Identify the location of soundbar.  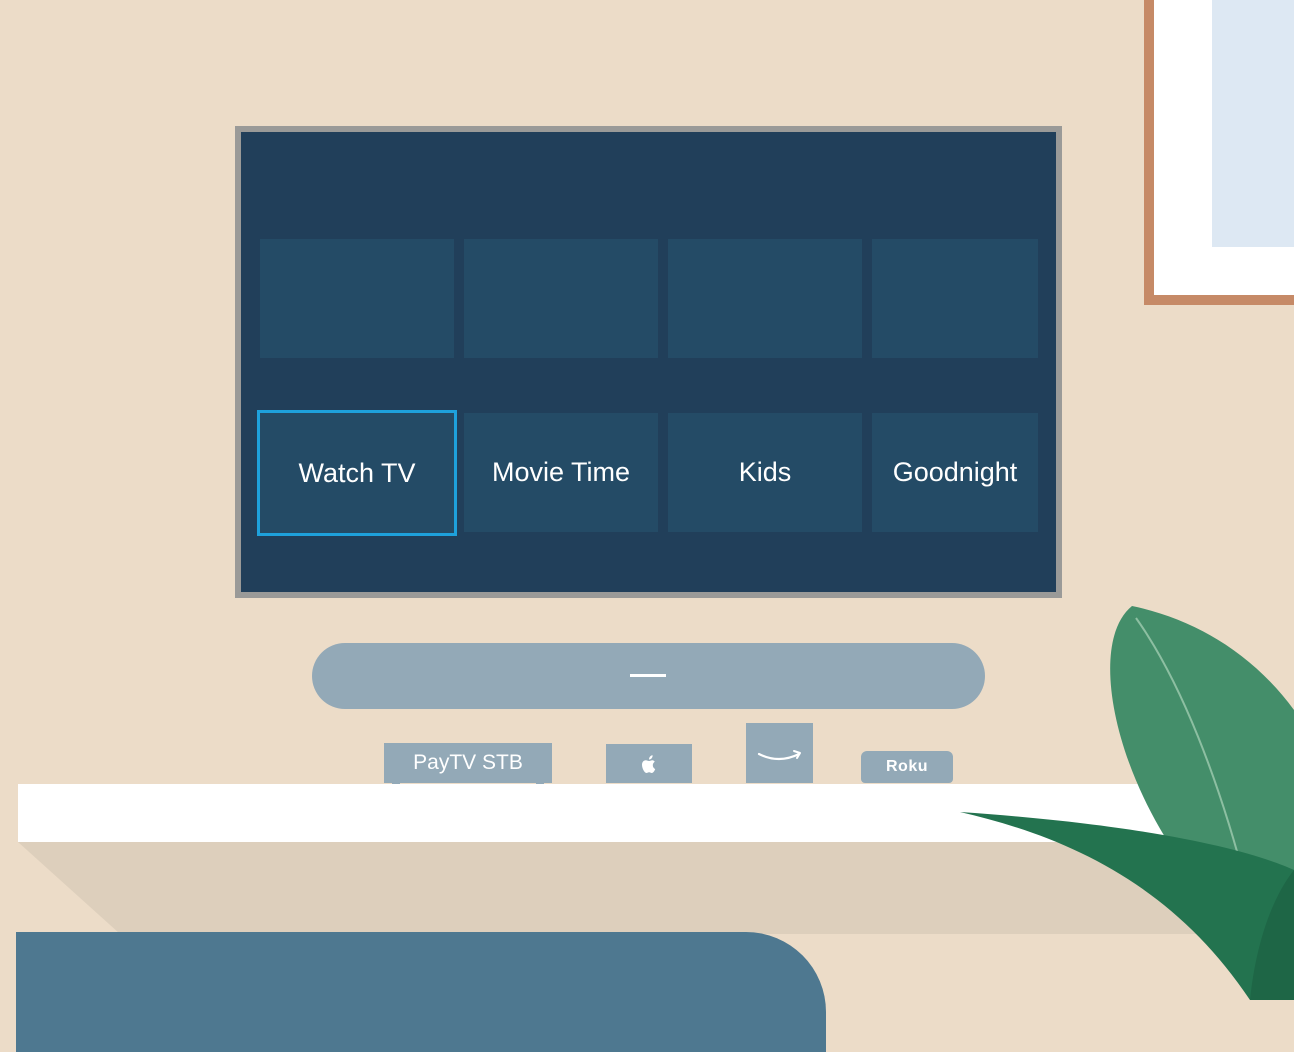
(648, 676).